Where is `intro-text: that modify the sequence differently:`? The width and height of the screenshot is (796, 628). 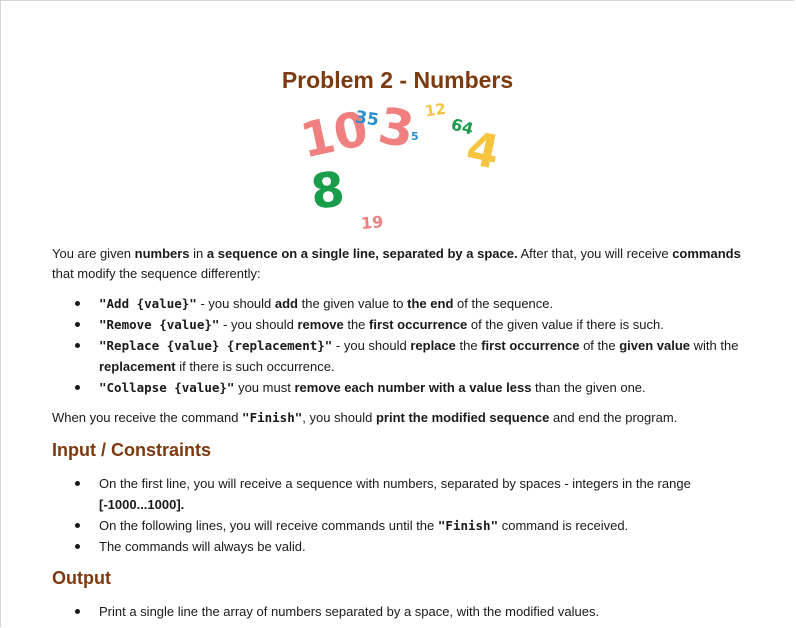 intro-text: that modify the sequence differently: is located at coordinates (156, 273).